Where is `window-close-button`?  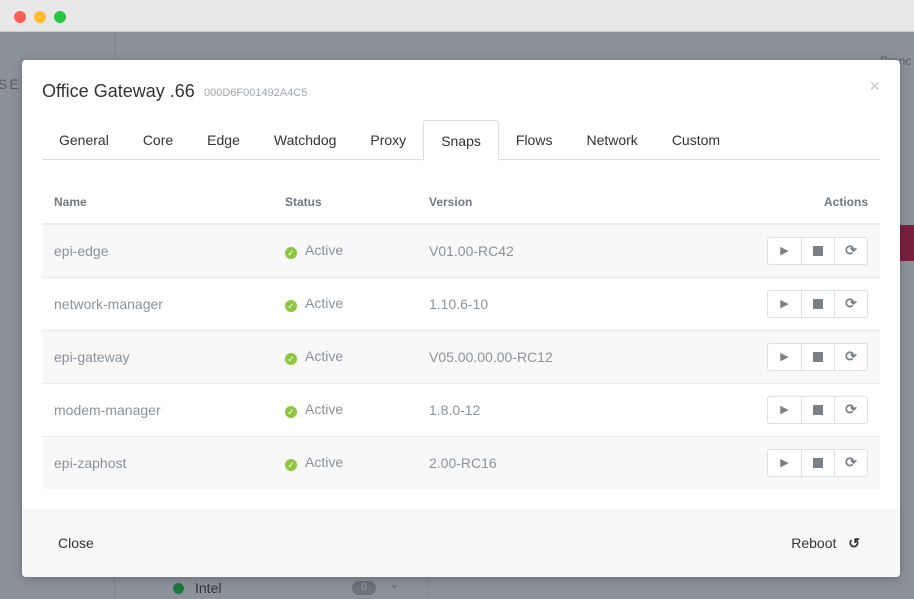
window-close-button is located at coordinates (20, 17).